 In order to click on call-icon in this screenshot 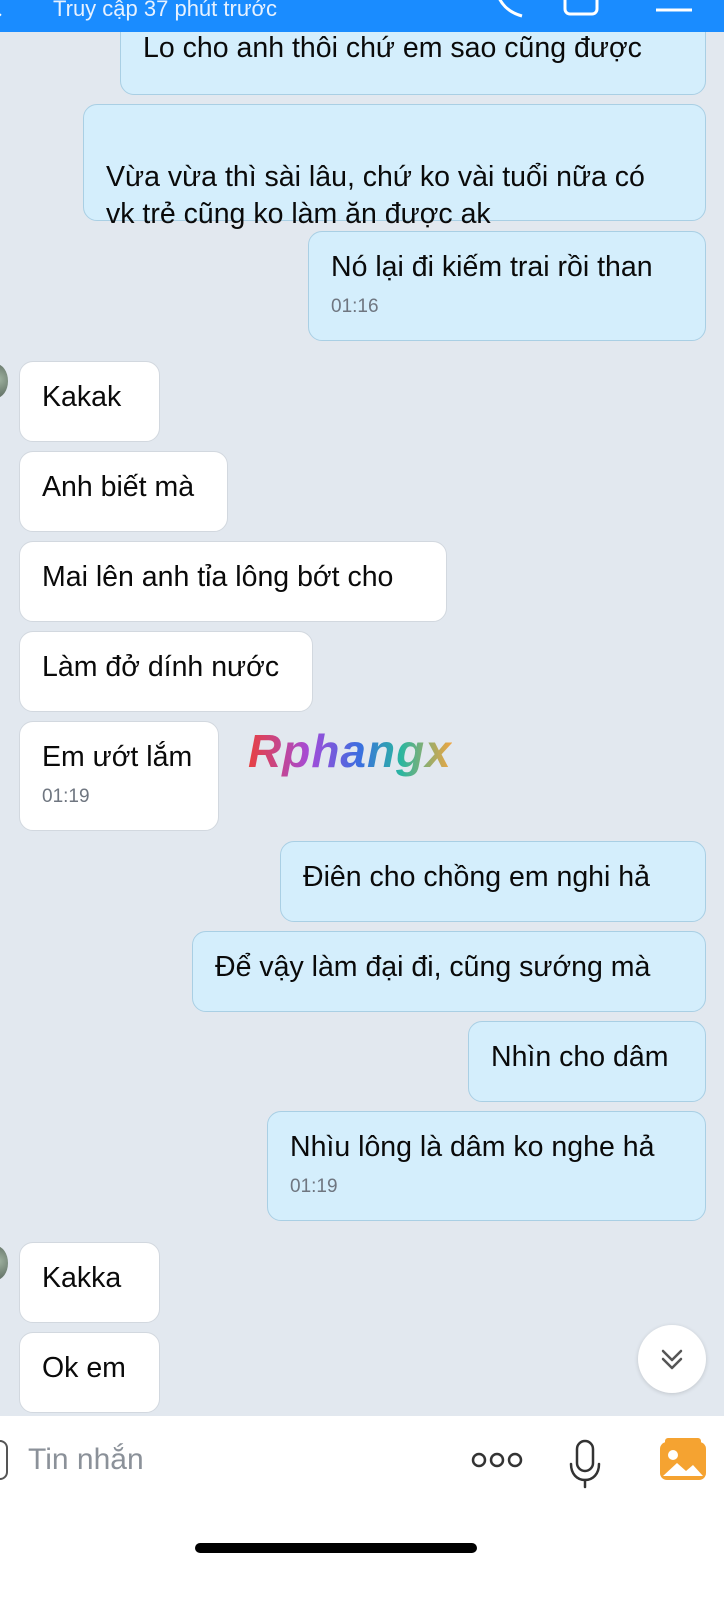, I will do `click(509, 10)`.